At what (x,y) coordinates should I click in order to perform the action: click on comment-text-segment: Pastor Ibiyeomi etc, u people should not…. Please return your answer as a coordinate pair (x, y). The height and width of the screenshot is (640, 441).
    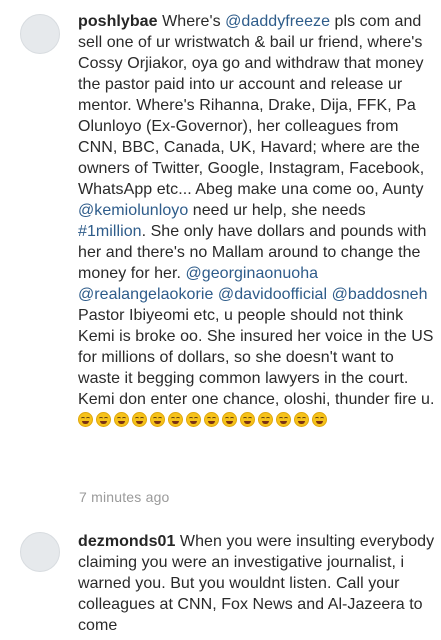
    Looking at the image, I should click on (256, 357).